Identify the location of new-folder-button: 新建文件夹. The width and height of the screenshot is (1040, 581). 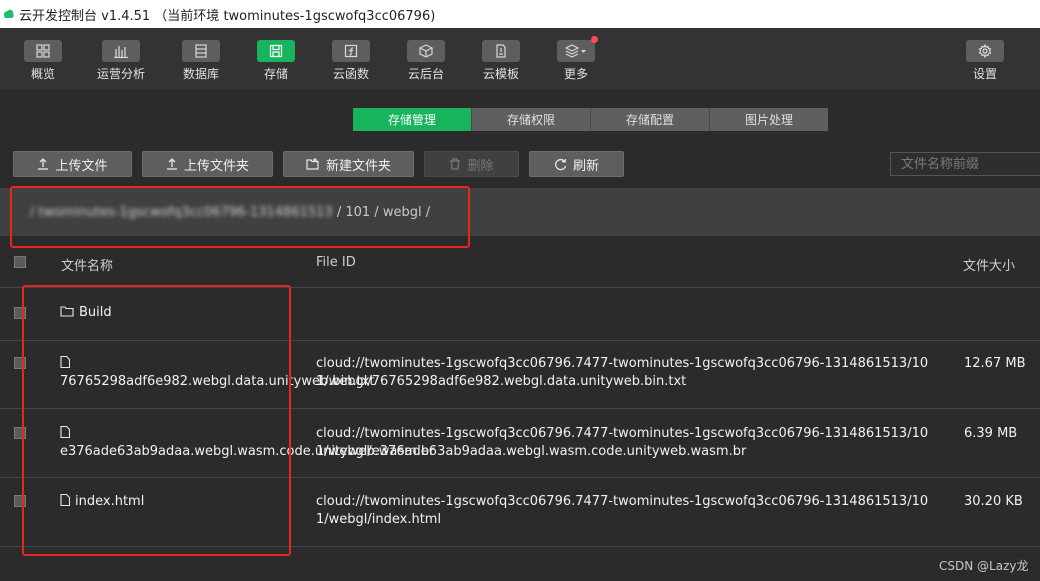
(348, 164).